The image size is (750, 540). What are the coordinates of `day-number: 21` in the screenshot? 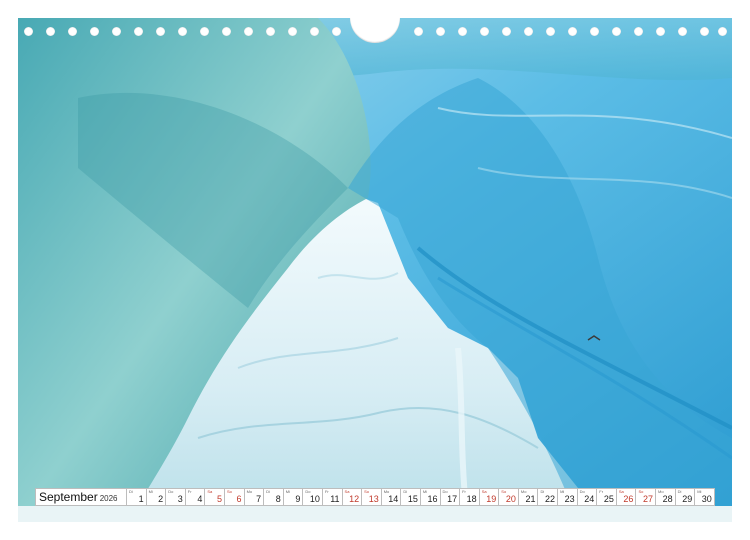 It's located at (530, 499).